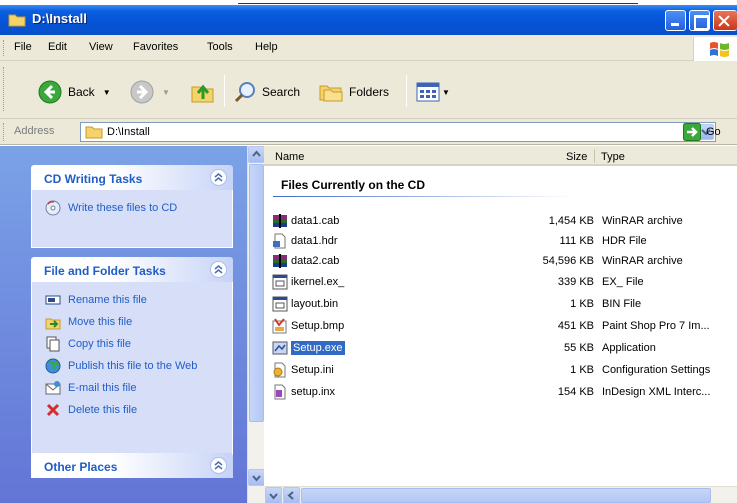  Describe the element at coordinates (571, 221) in the screenshot. I see `file-size: 1,454 KB` at that location.